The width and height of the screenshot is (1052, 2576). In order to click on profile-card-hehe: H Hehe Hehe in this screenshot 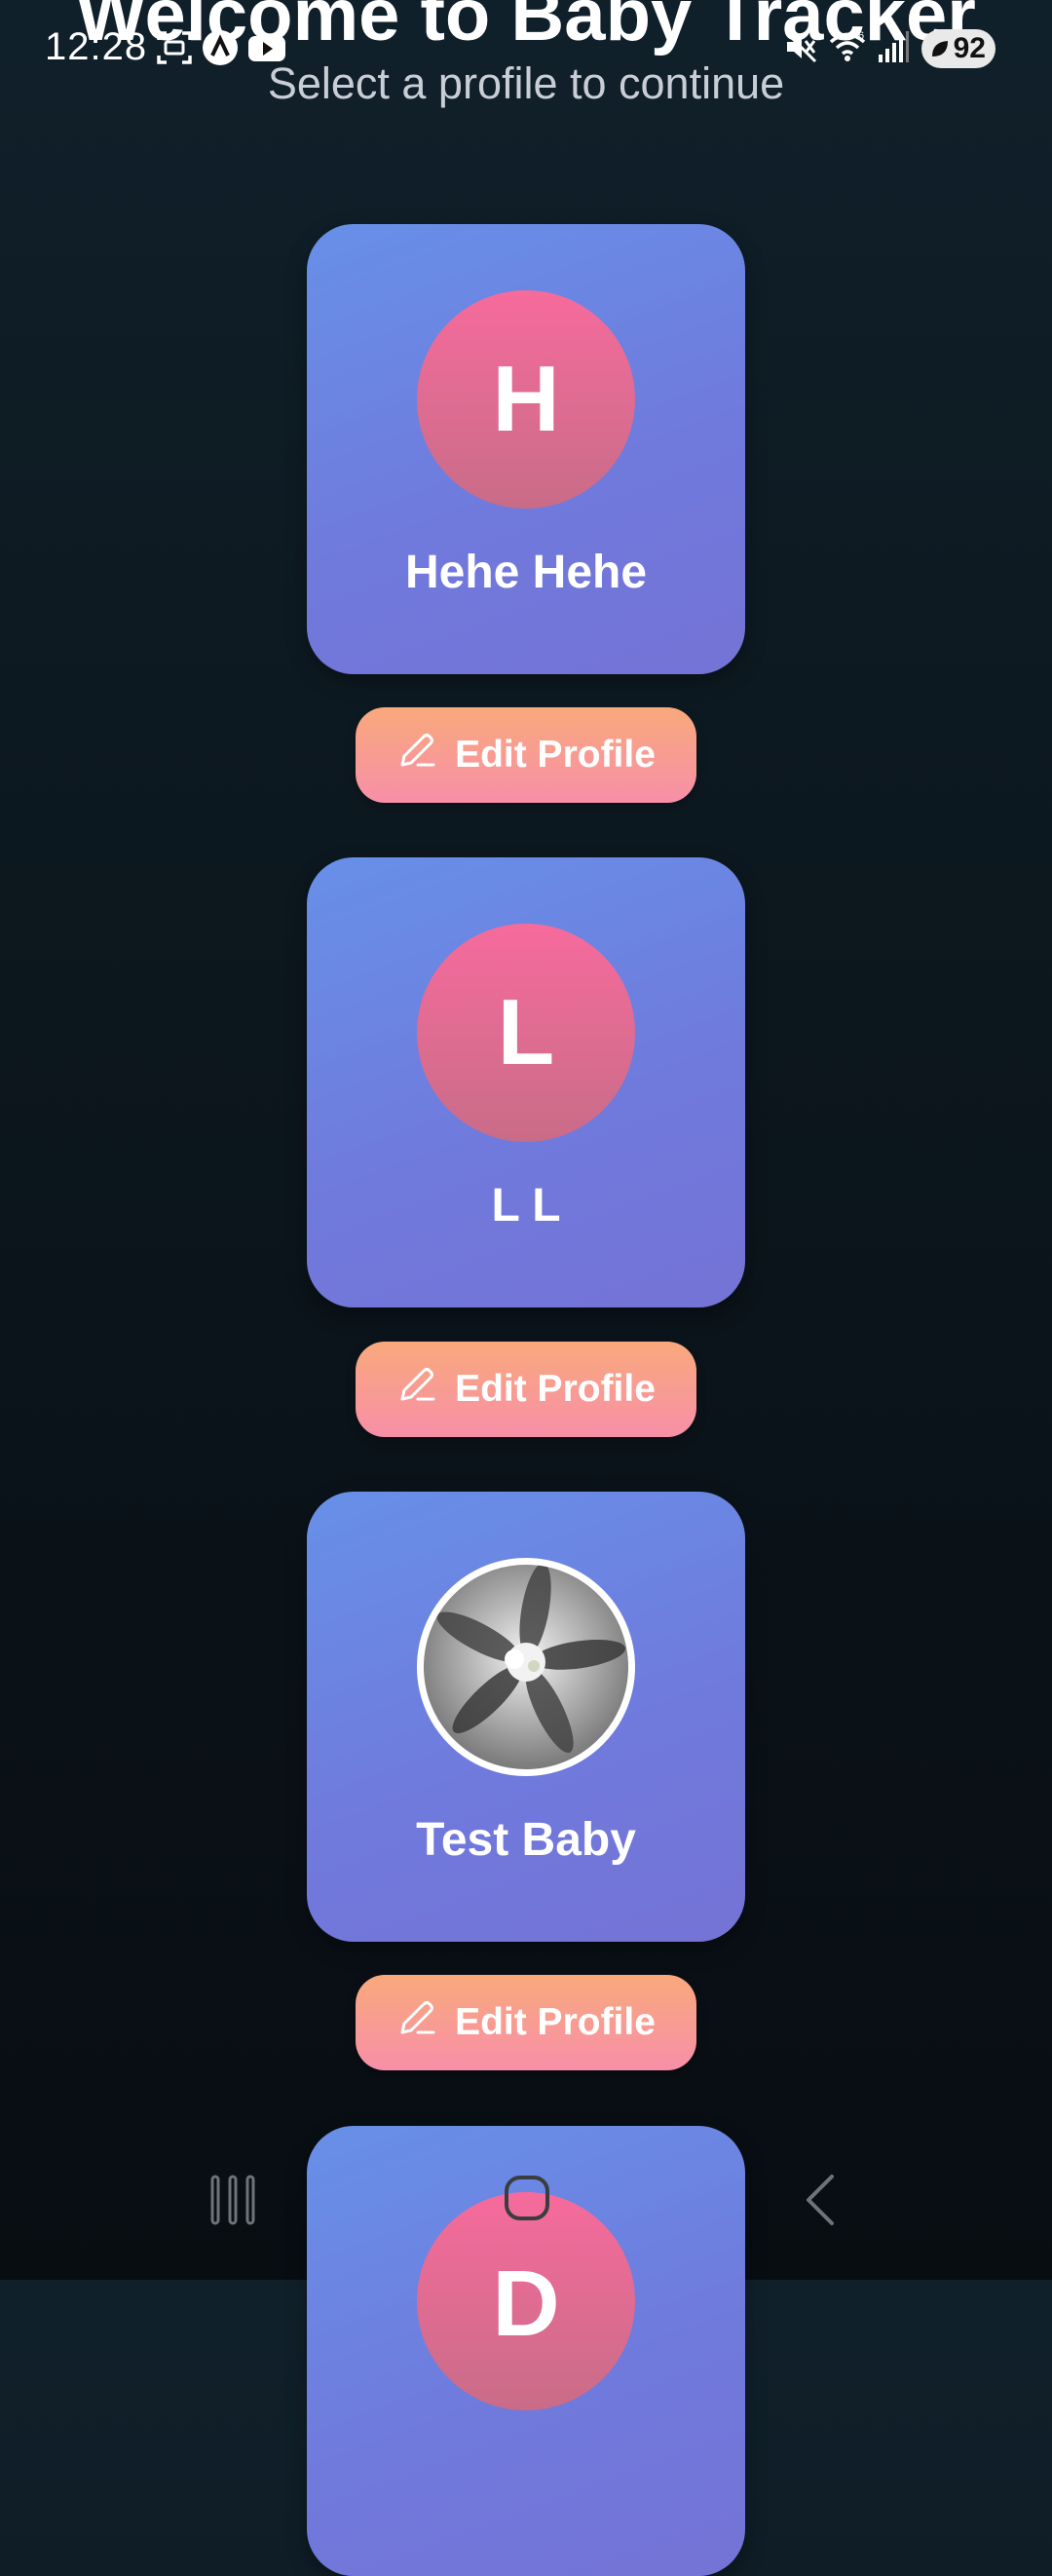, I will do `click(526, 449)`.